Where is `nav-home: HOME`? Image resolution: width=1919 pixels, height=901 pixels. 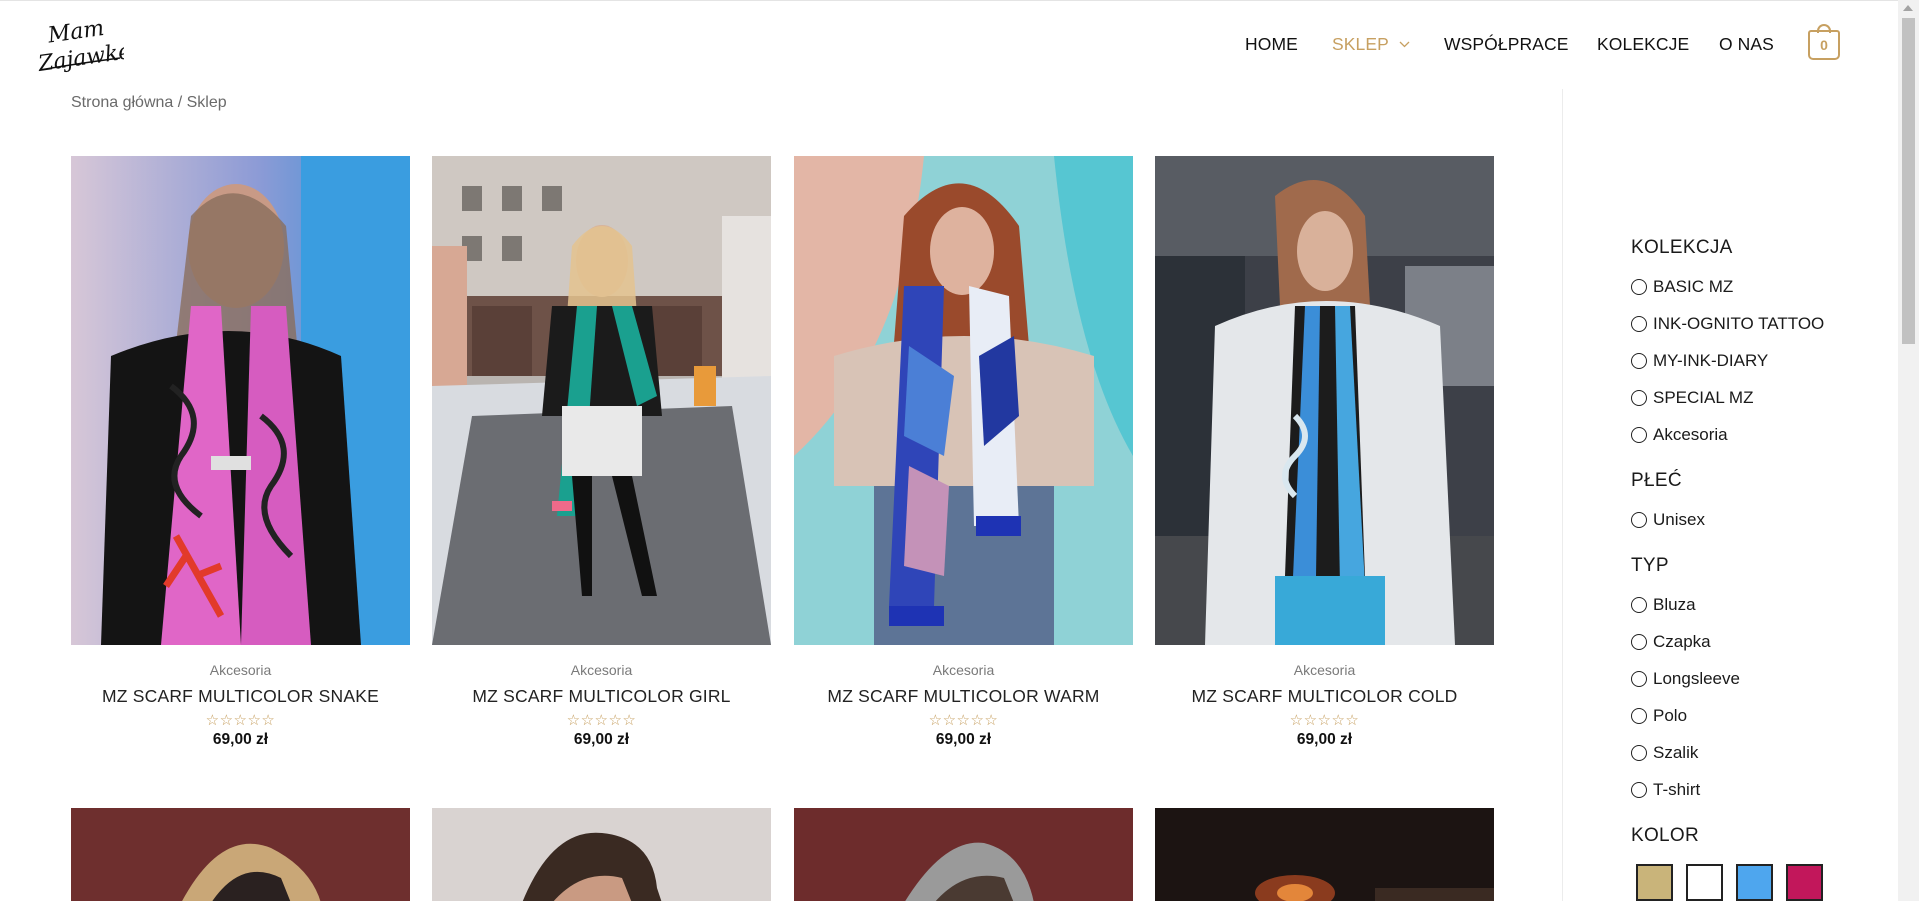
nav-home: HOME is located at coordinates (1271, 44).